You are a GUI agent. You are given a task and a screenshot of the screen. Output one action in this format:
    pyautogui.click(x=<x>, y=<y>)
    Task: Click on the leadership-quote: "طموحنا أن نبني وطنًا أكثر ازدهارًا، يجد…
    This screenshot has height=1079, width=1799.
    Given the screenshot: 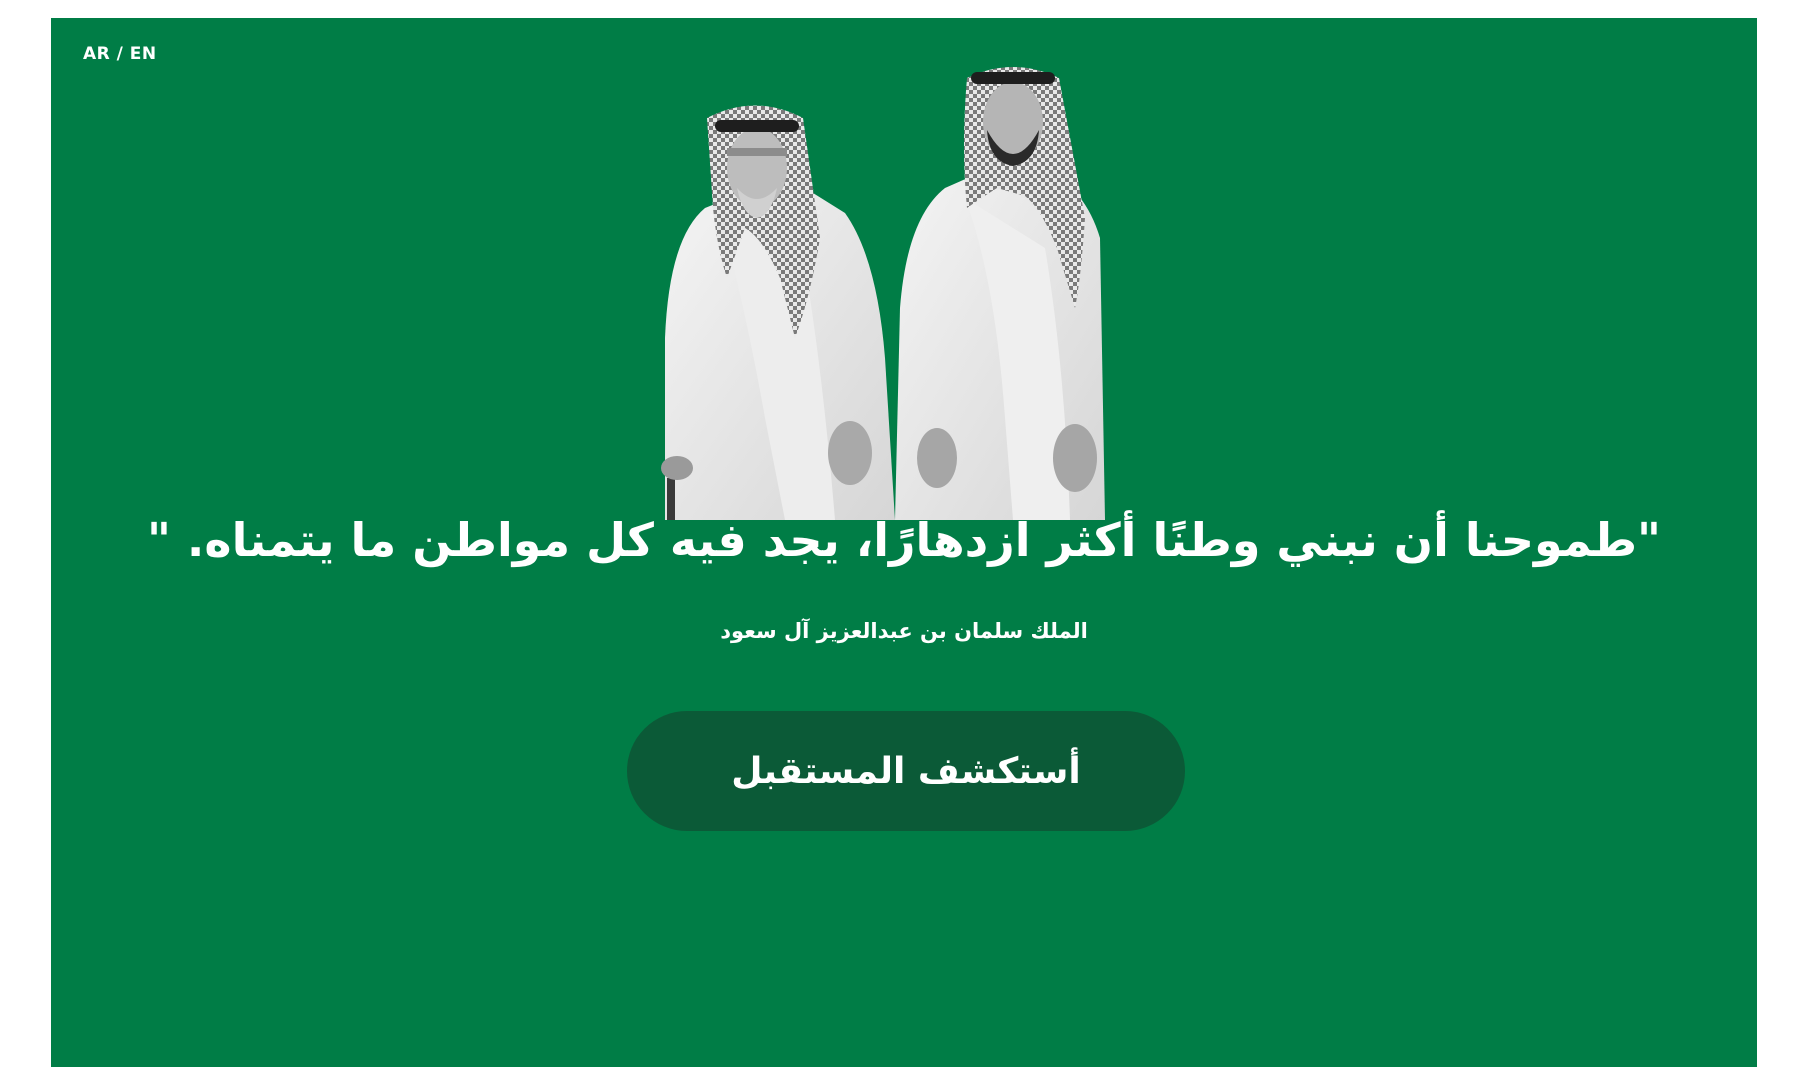 What is the action you would take?
    pyautogui.click(x=904, y=540)
    